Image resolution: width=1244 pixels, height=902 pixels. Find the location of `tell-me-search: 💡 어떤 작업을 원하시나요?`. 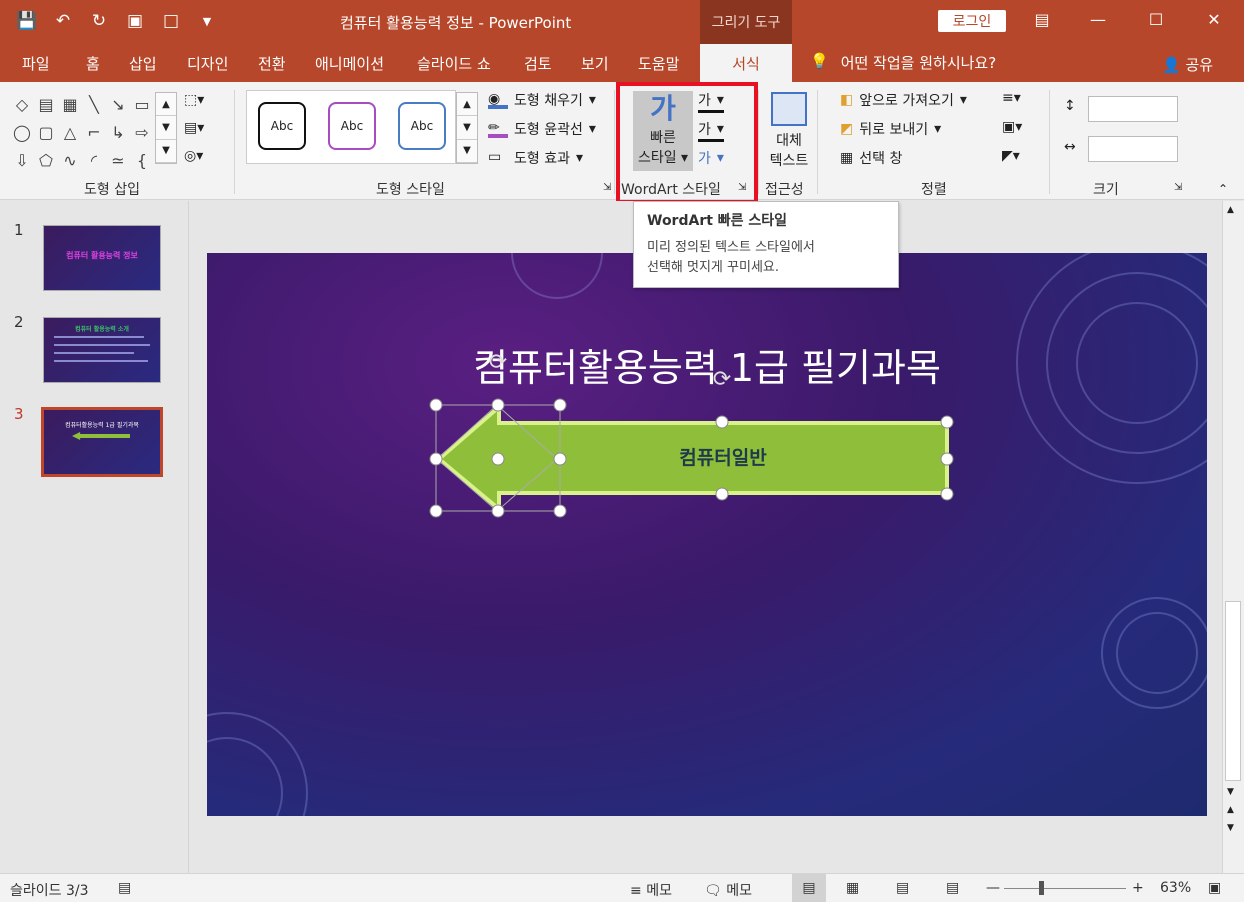

tell-me-search: 💡 어떤 작업을 원하시나요? is located at coordinates (903, 62).